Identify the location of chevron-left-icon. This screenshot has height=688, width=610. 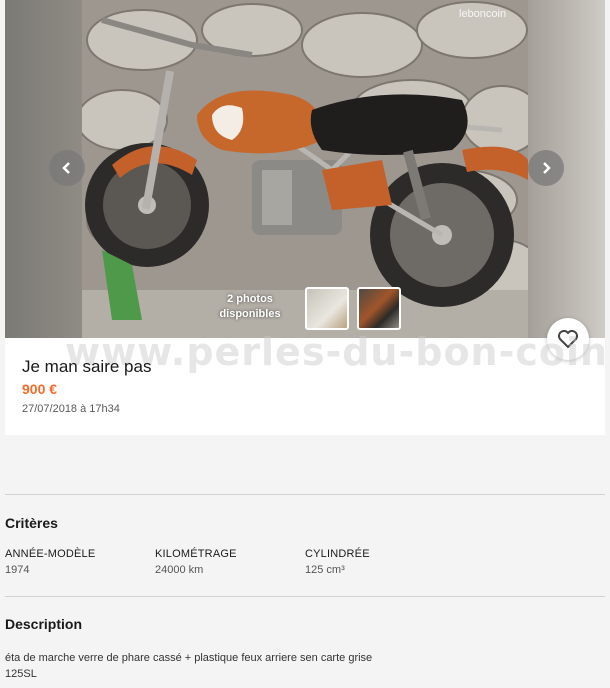
(66, 168).